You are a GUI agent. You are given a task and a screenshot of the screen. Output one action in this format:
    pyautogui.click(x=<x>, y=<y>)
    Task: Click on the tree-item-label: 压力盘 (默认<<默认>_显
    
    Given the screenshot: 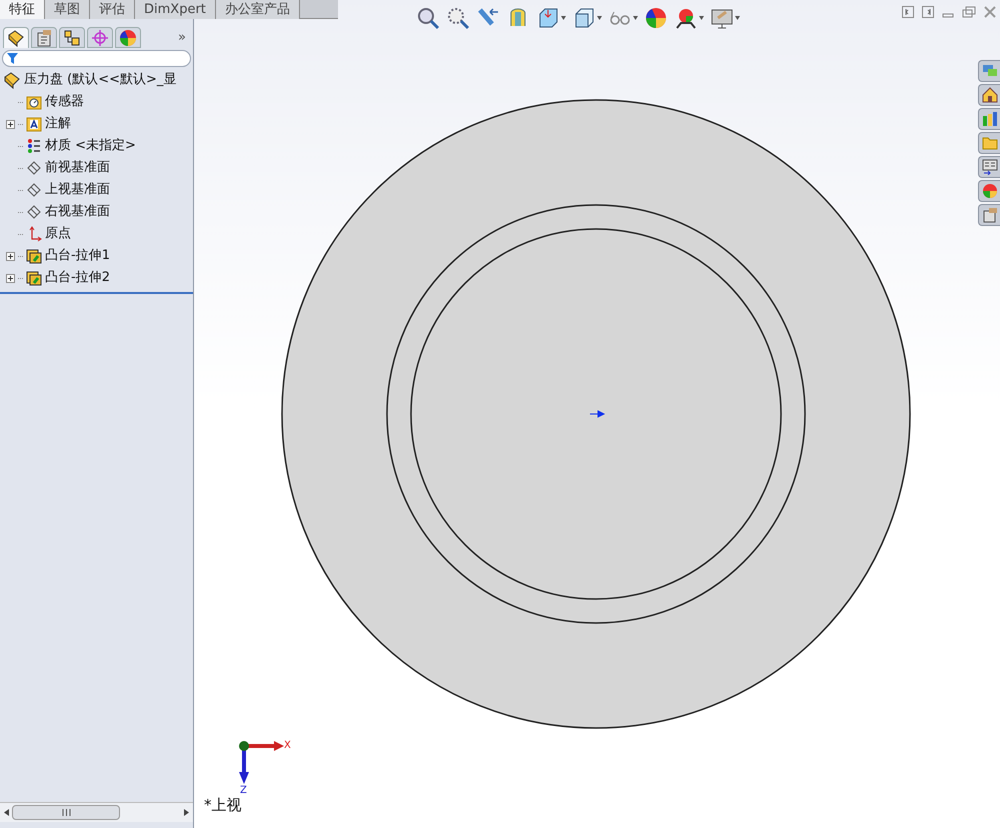 What is the action you would take?
    pyautogui.click(x=100, y=80)
    